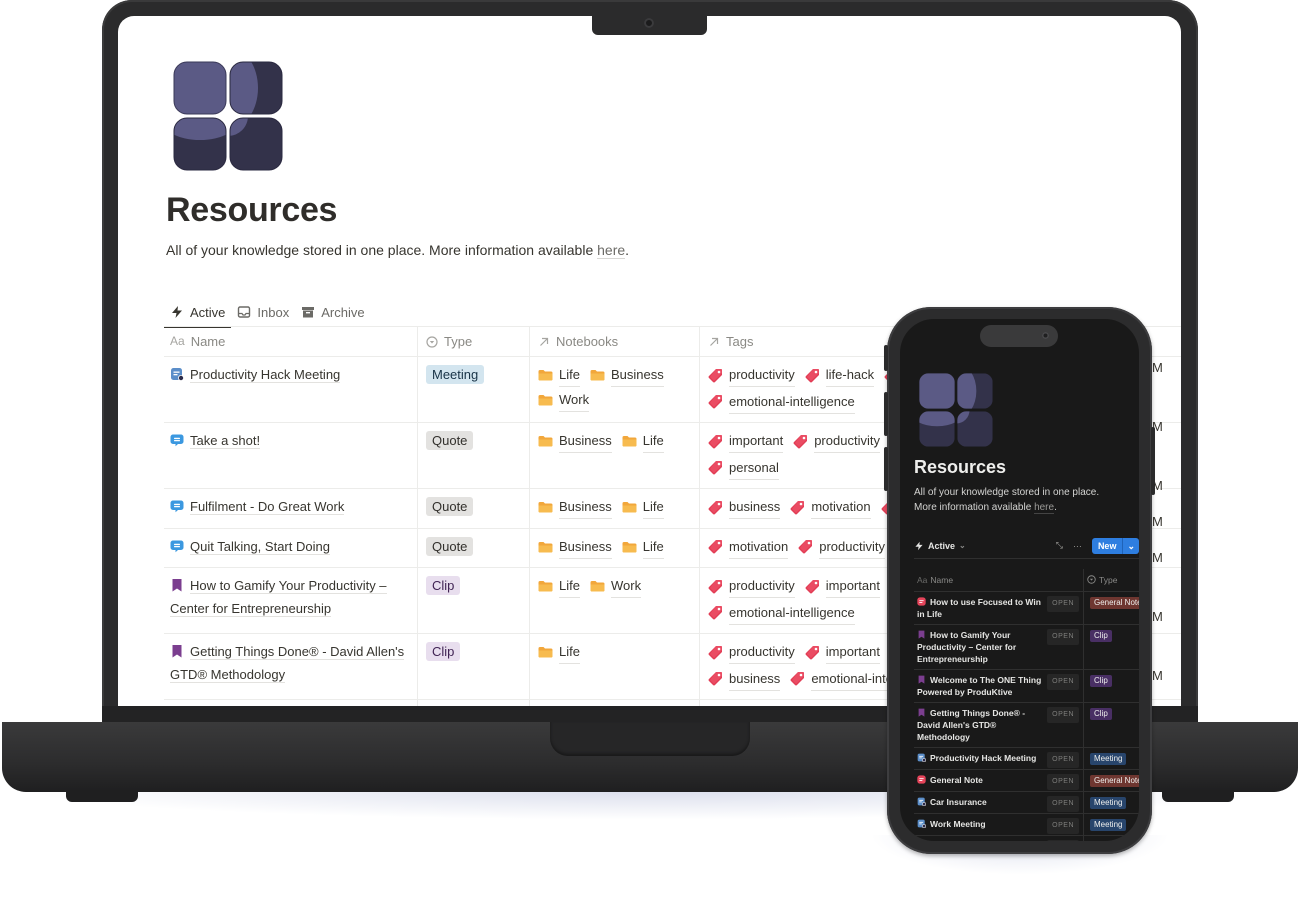  I want to click on notebooks-cell: Life Business Work, so click(615, 389).